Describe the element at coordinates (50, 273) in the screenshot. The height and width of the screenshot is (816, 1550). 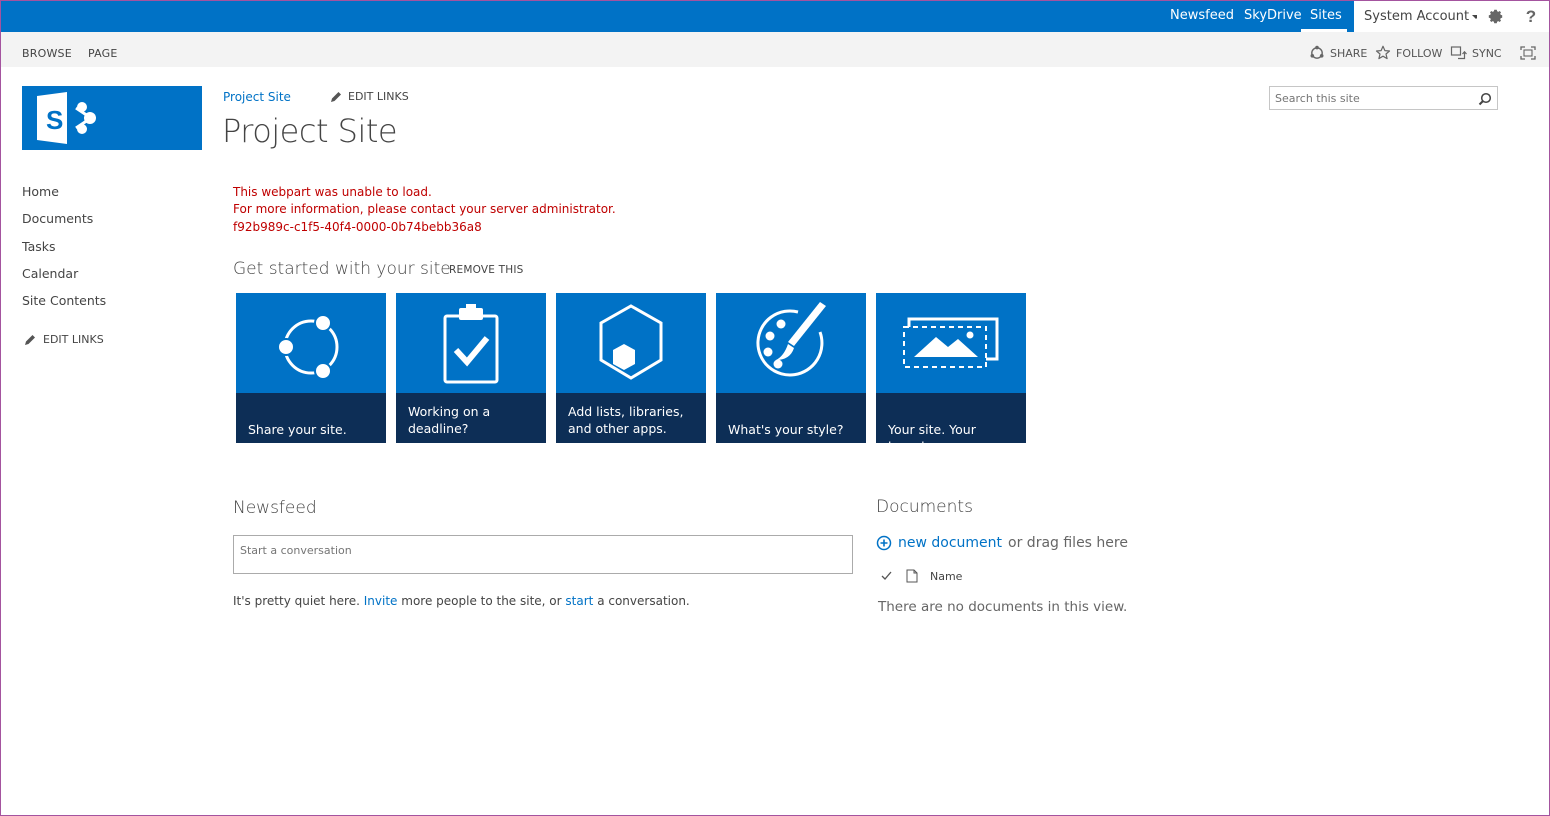
I see `nav-item-calendar: Calendar` at that location.